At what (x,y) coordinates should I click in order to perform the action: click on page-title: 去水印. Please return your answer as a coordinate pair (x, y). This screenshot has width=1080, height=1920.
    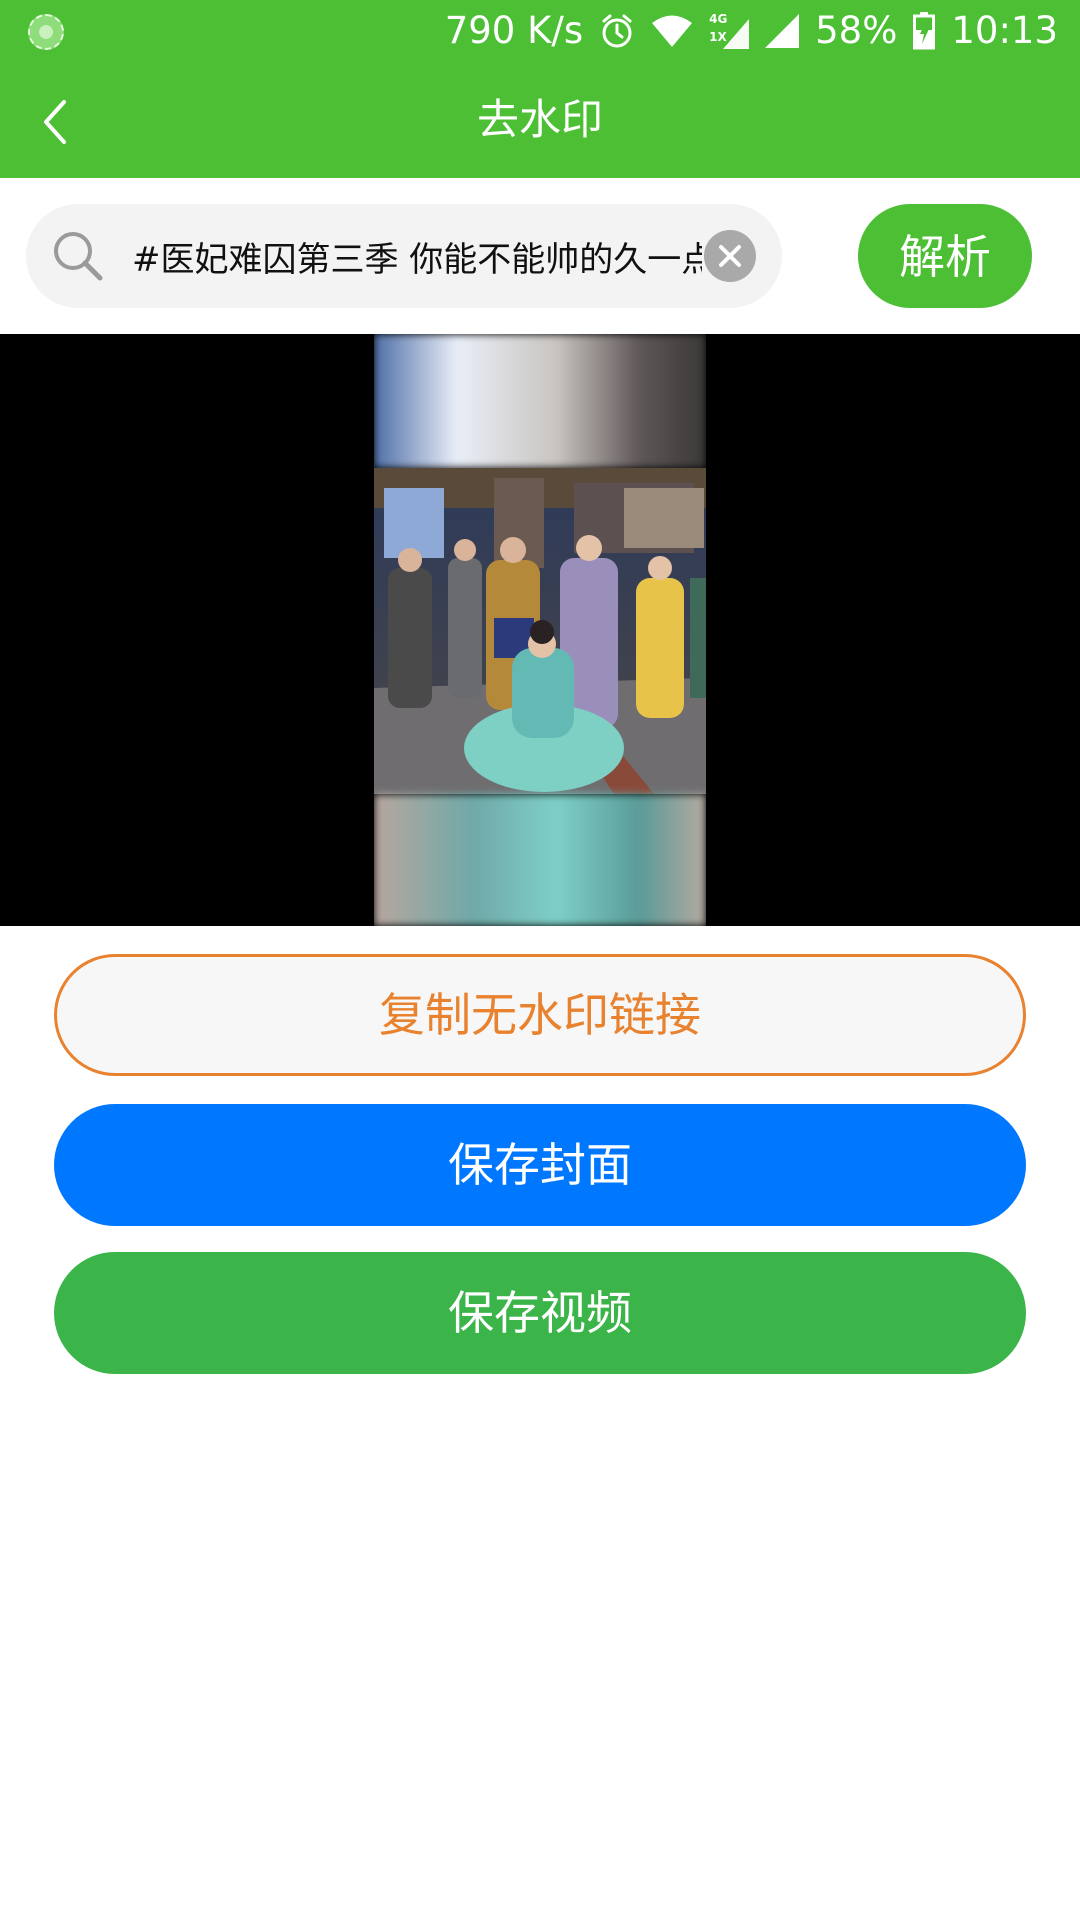
    Looking at the image, I should click on (539, 119).